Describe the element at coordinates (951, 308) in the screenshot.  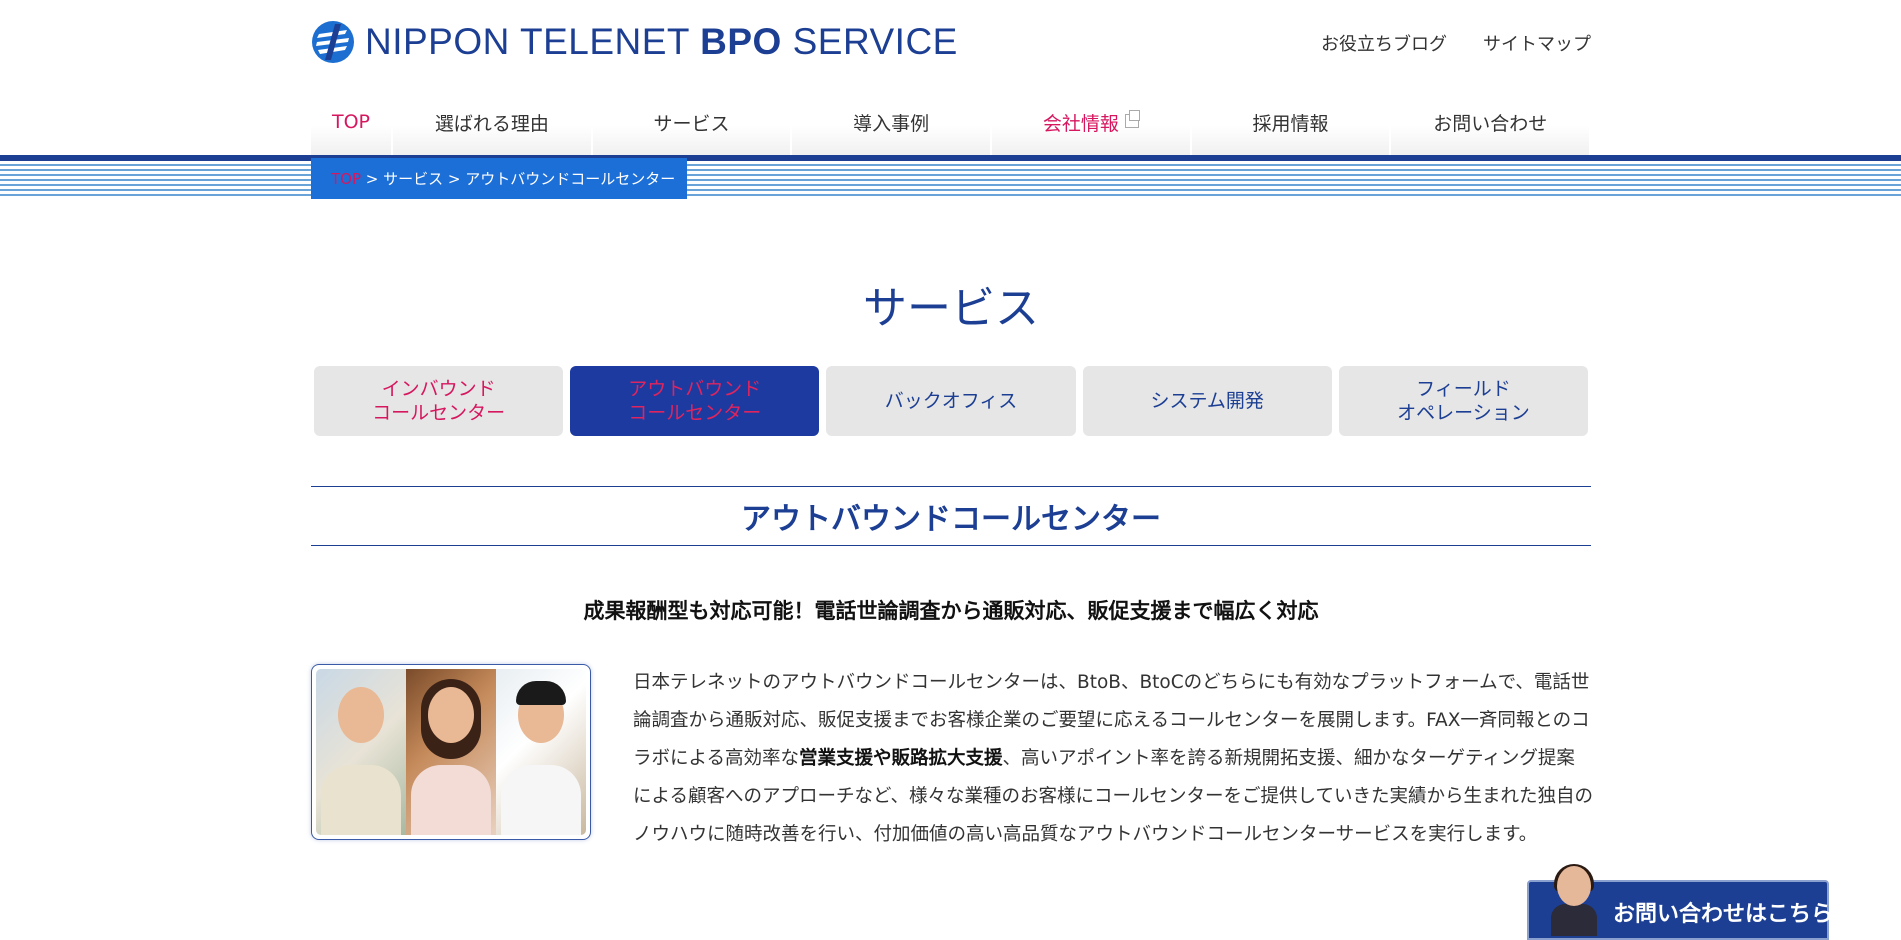
I see `page-title: サービス` at that location.